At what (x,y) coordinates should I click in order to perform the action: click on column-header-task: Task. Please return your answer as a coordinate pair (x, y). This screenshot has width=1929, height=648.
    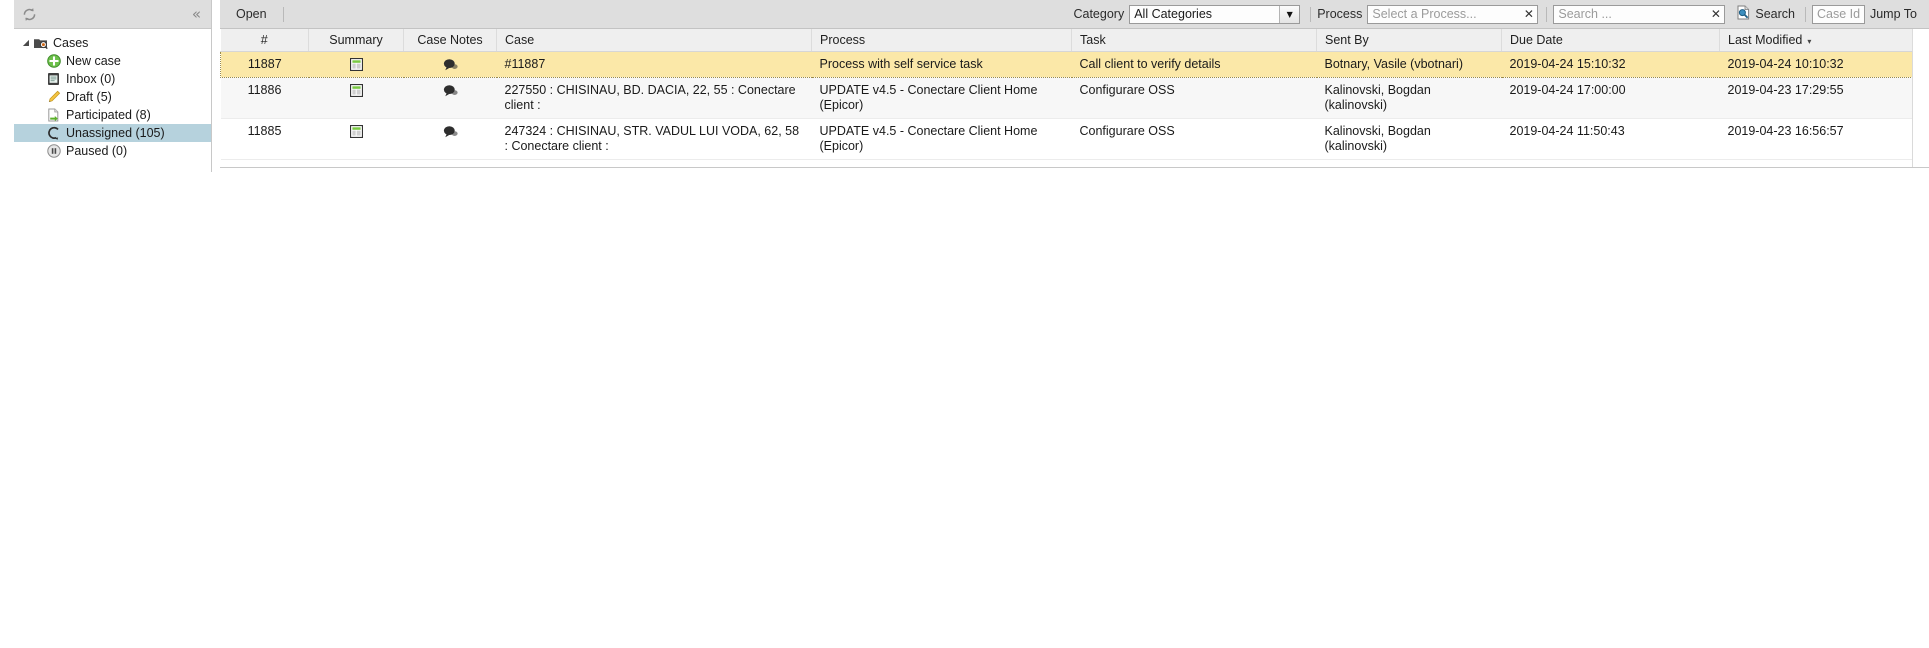
    Looking at the image, I should click on (1194, 40).